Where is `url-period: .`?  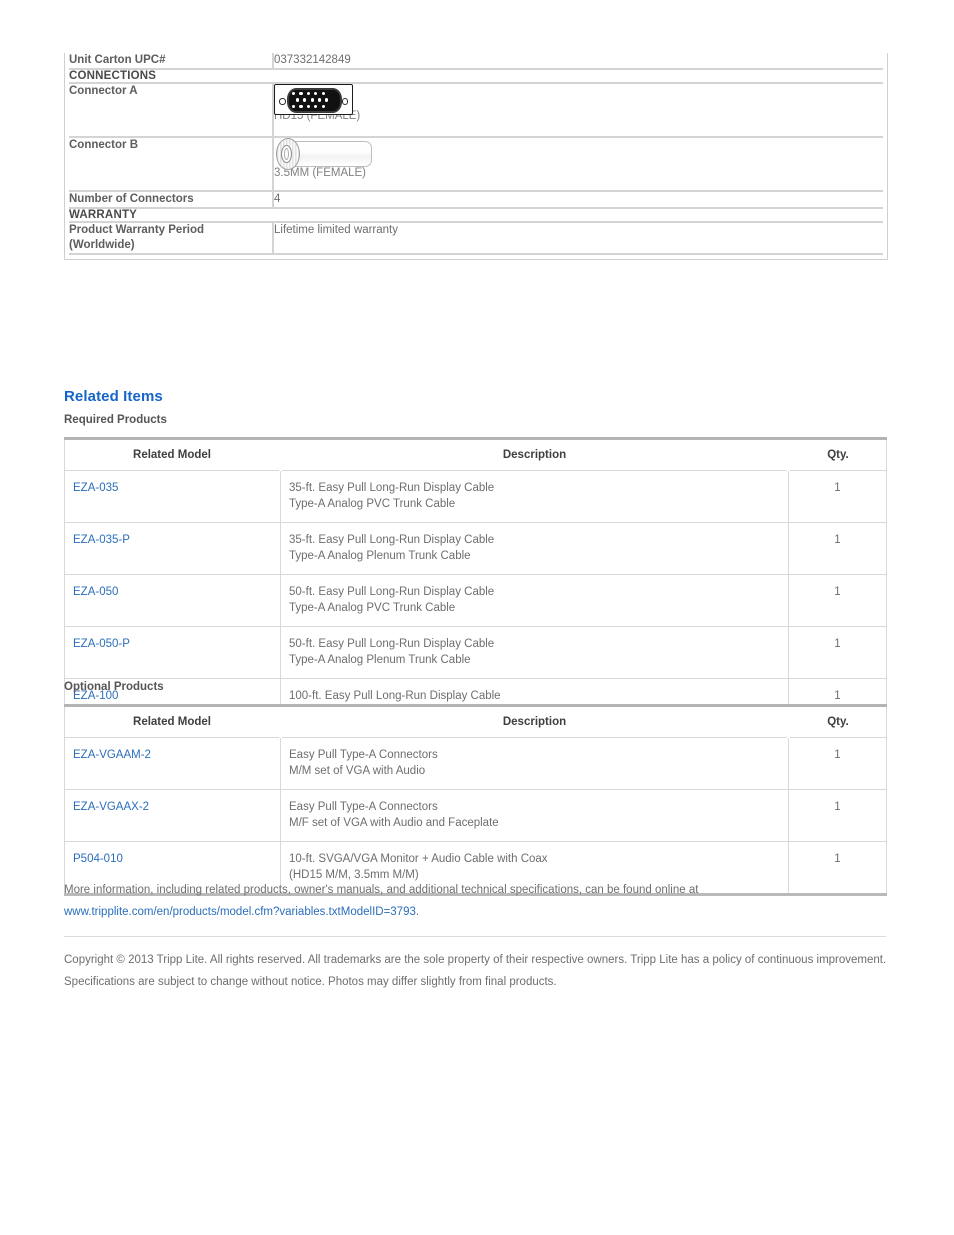
url-period: . is located at coordinates (417, 912).